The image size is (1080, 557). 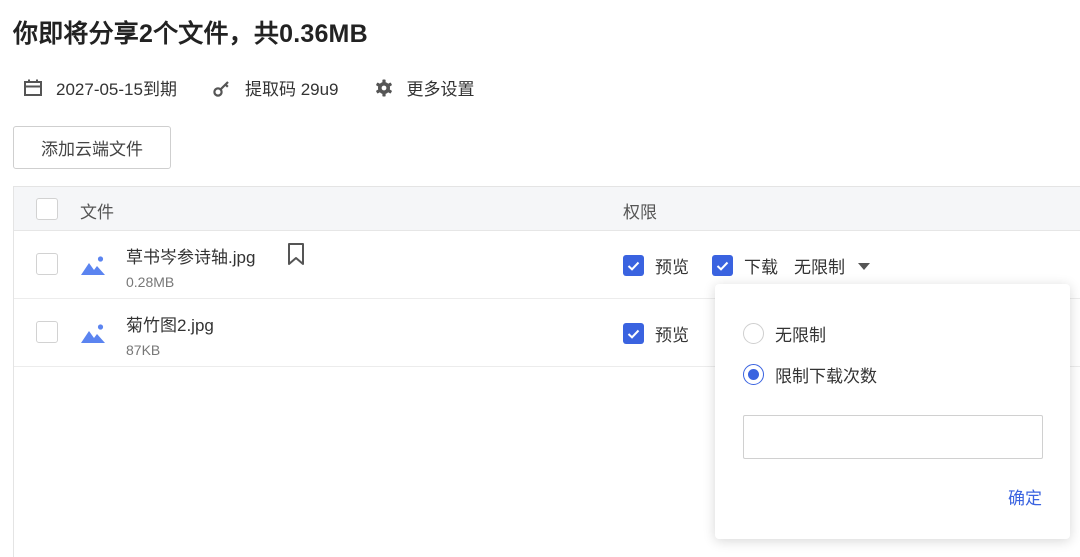 I want to click on extraction-code: 提取码 29u9, so click(x=275, y=87).